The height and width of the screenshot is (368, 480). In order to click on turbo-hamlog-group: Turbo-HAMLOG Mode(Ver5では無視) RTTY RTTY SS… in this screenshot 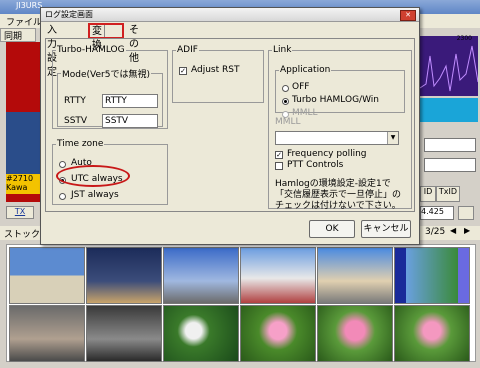, I will do `click(110, 87)`.